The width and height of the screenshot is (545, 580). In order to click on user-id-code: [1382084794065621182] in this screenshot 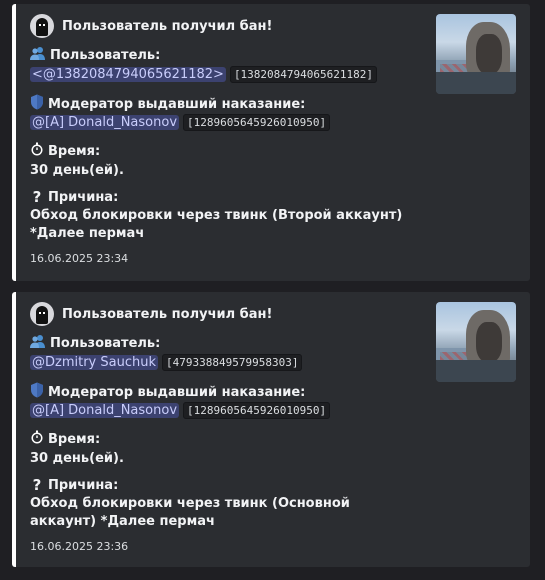, I will do `click(303, 74)`.